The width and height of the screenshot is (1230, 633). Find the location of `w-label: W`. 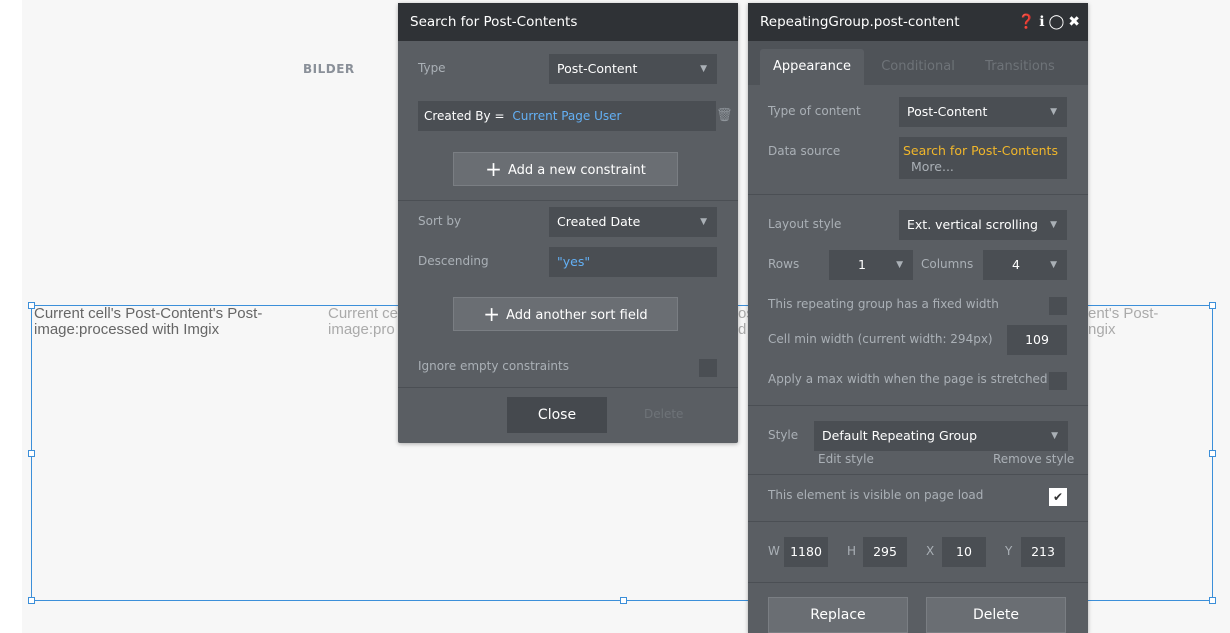

w-label: W is located at coordinates (774, 551).